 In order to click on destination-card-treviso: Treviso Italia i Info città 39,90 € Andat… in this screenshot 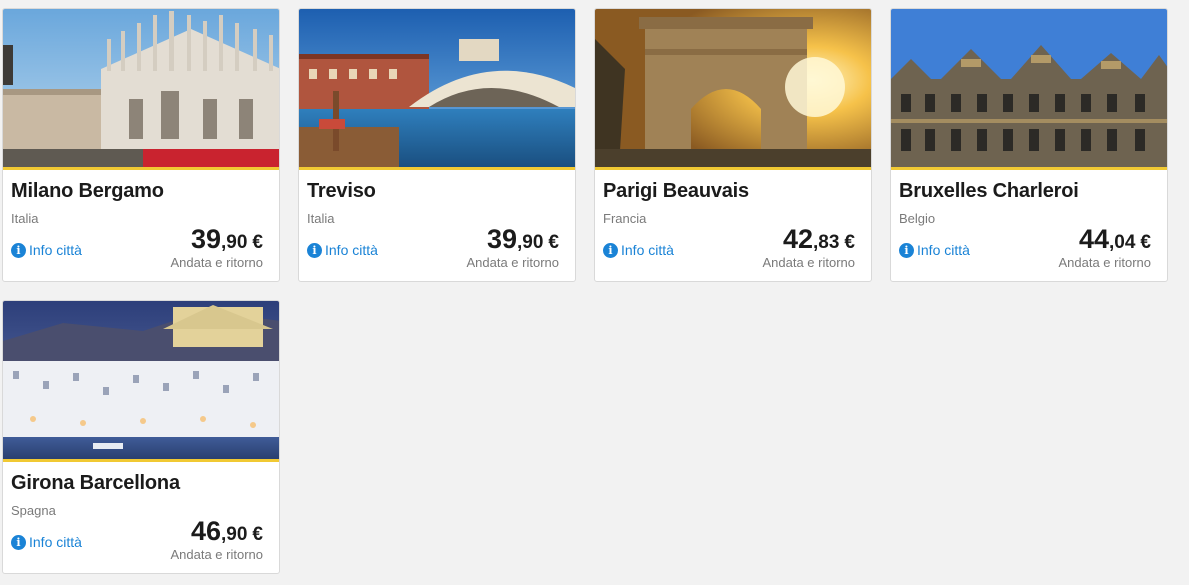, I will do `click(437, 145)`.